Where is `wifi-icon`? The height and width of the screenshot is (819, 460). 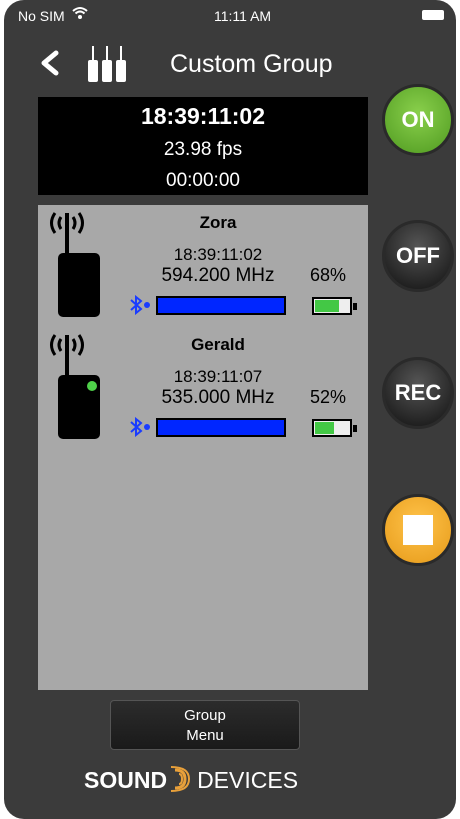 wifi-icon is located at coordinates (80, 14).